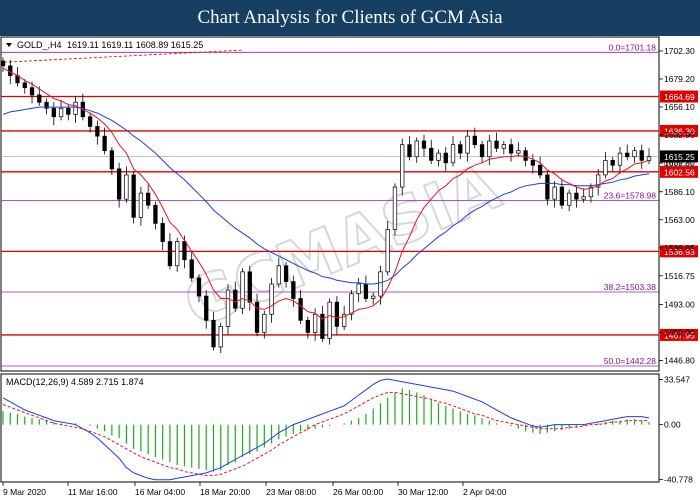 Image resolution: width=700 pixels, height=500 pixels. What do you see at coordinates (679, 79) in the screenshot?
I see `y-tick-label: 1679.20` at bounding box center [679, 79].